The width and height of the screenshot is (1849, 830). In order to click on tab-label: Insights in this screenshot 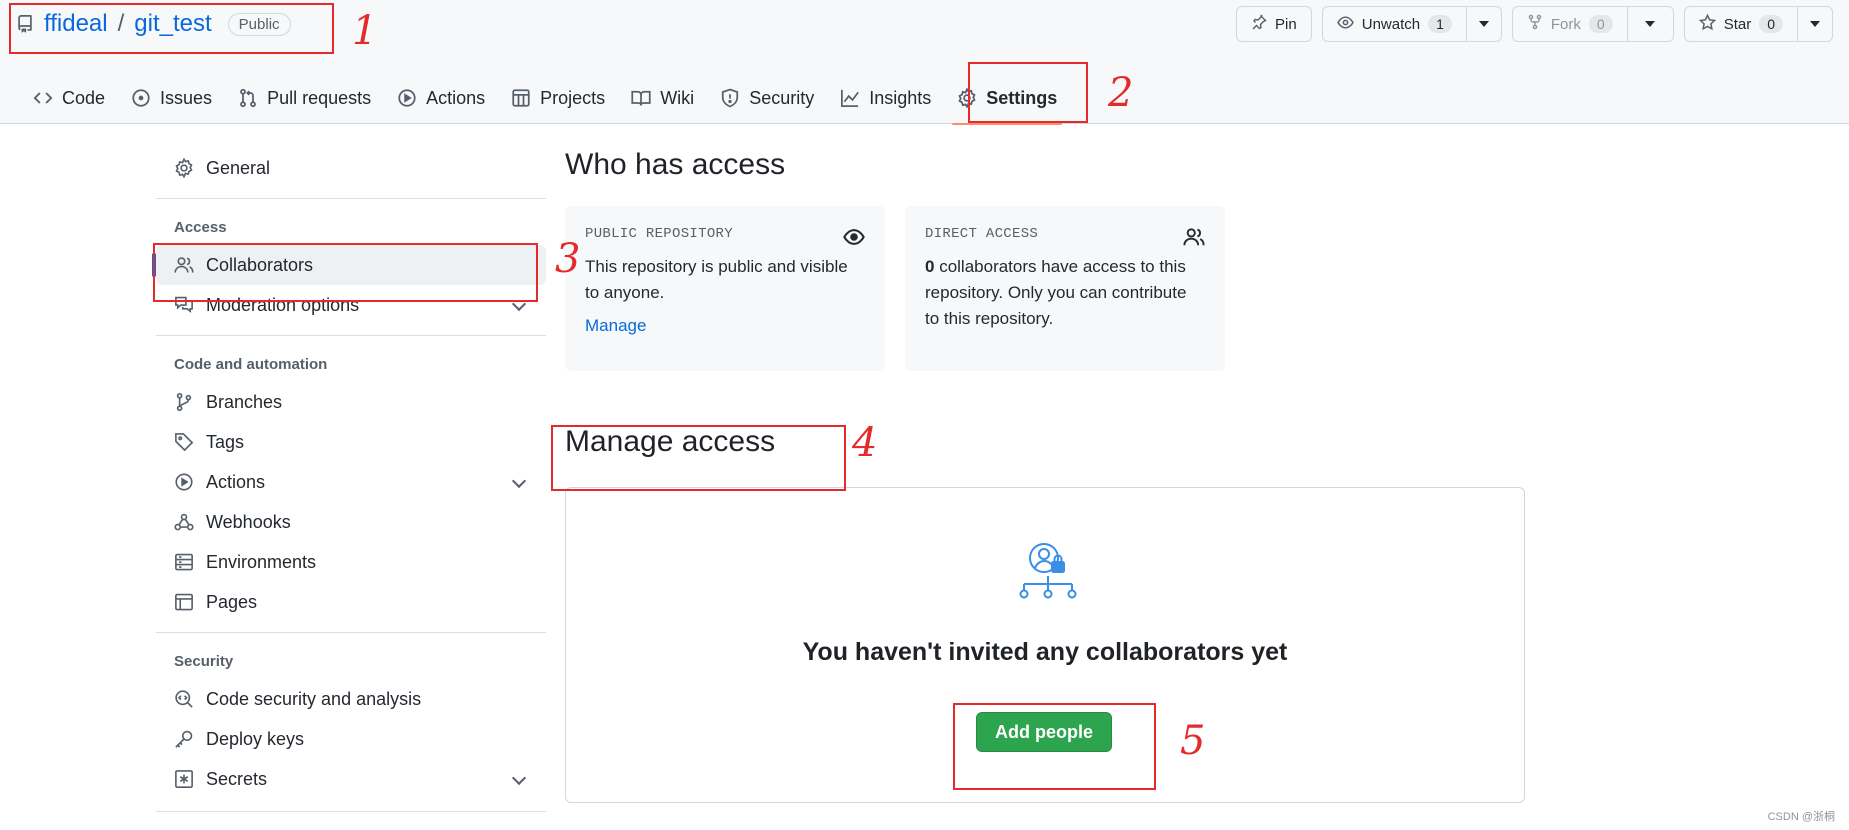, I will do `click(900, 97)`.